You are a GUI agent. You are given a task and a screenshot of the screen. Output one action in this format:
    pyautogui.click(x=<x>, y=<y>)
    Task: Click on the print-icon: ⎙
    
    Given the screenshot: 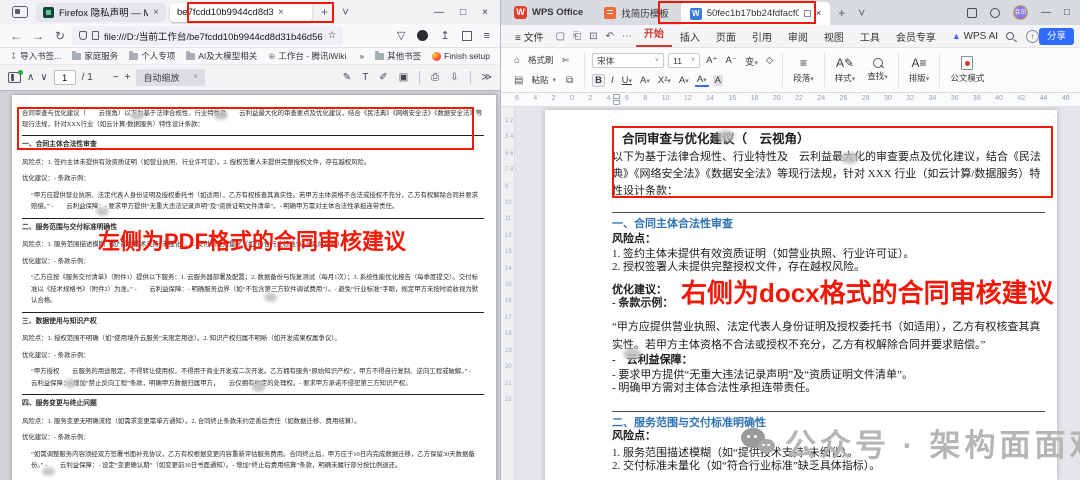 What is the action you would take?
    pyautogui.click(x=435, y=77)
    